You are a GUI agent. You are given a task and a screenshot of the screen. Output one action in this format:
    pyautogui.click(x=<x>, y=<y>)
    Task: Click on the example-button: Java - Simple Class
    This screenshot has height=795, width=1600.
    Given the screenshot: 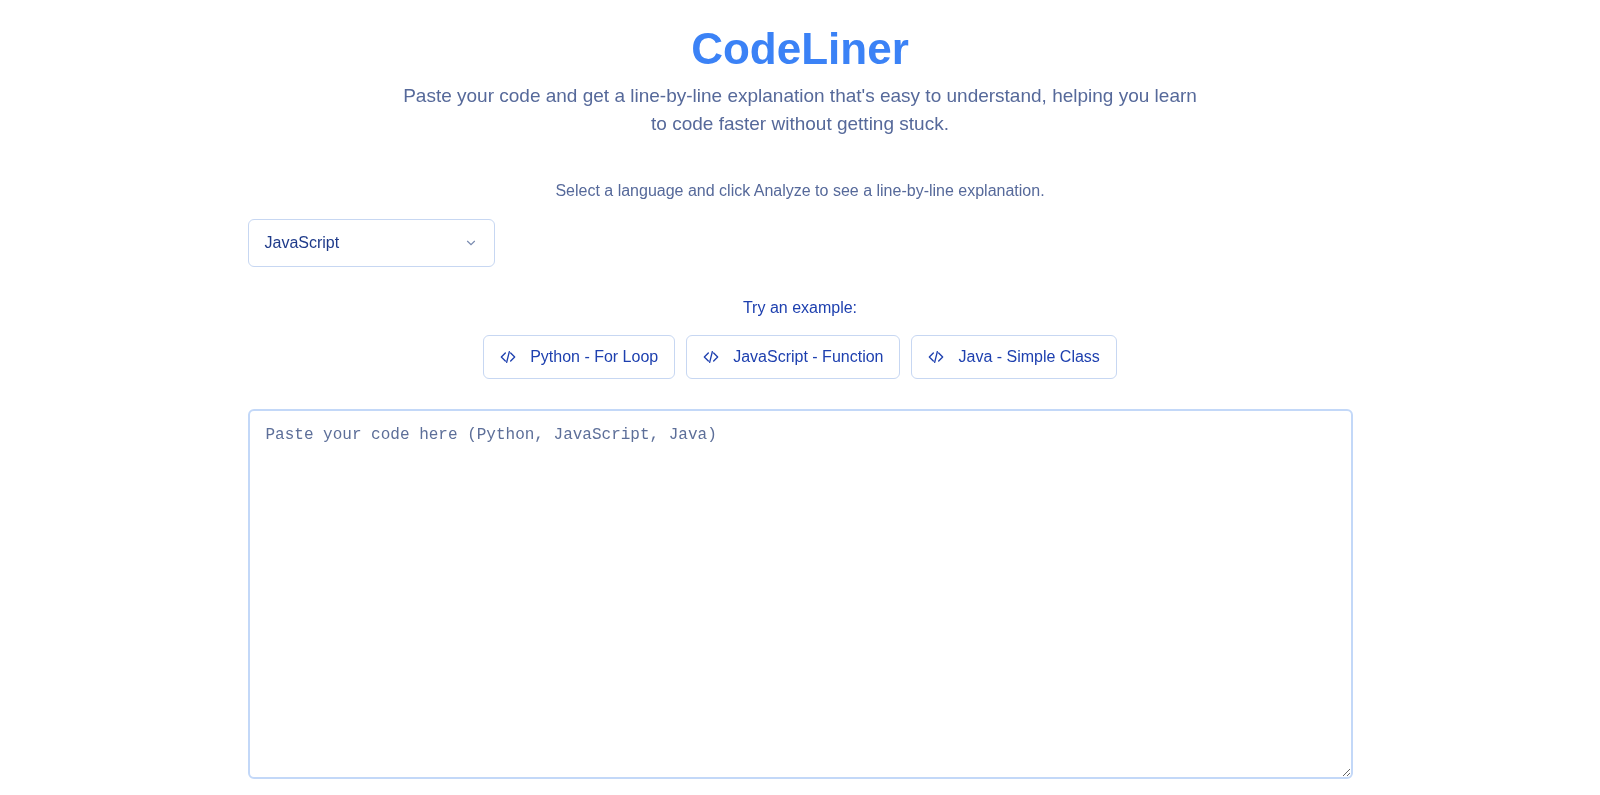 What is the action you would take?
    pyautogui.click(x=1014, y=357)
    